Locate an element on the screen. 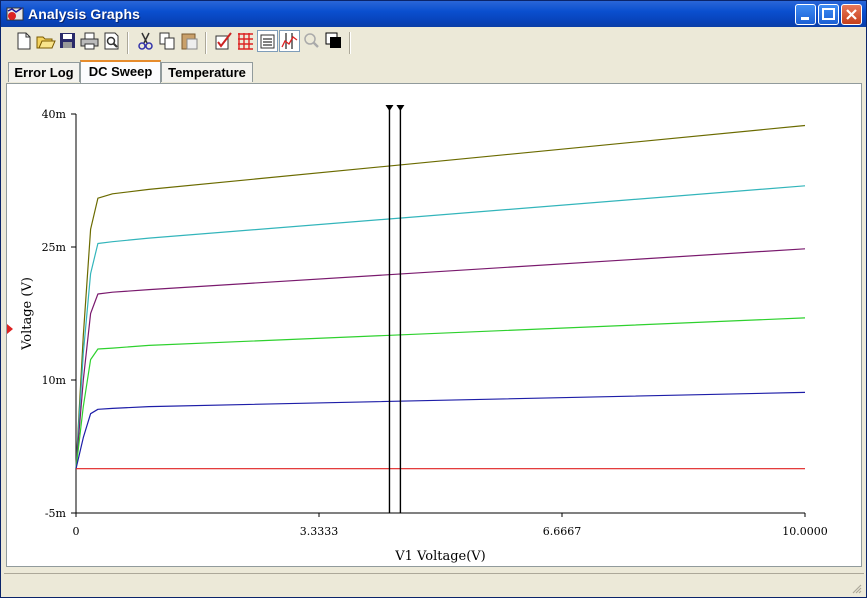  paste-icon is located at coordinates (189, 41).